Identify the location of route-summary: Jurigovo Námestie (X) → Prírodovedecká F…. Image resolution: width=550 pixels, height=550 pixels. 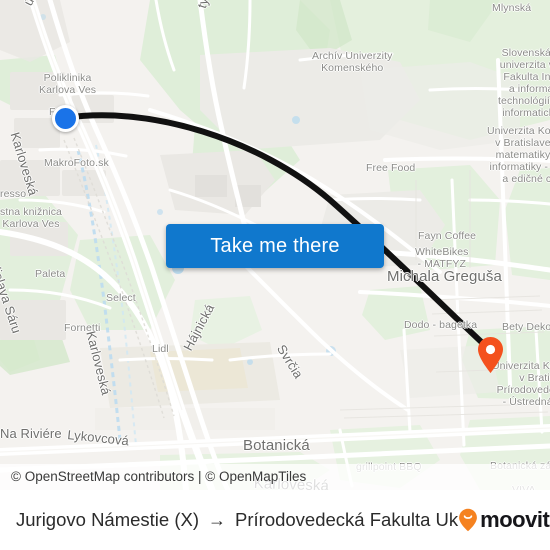
(237, 520).